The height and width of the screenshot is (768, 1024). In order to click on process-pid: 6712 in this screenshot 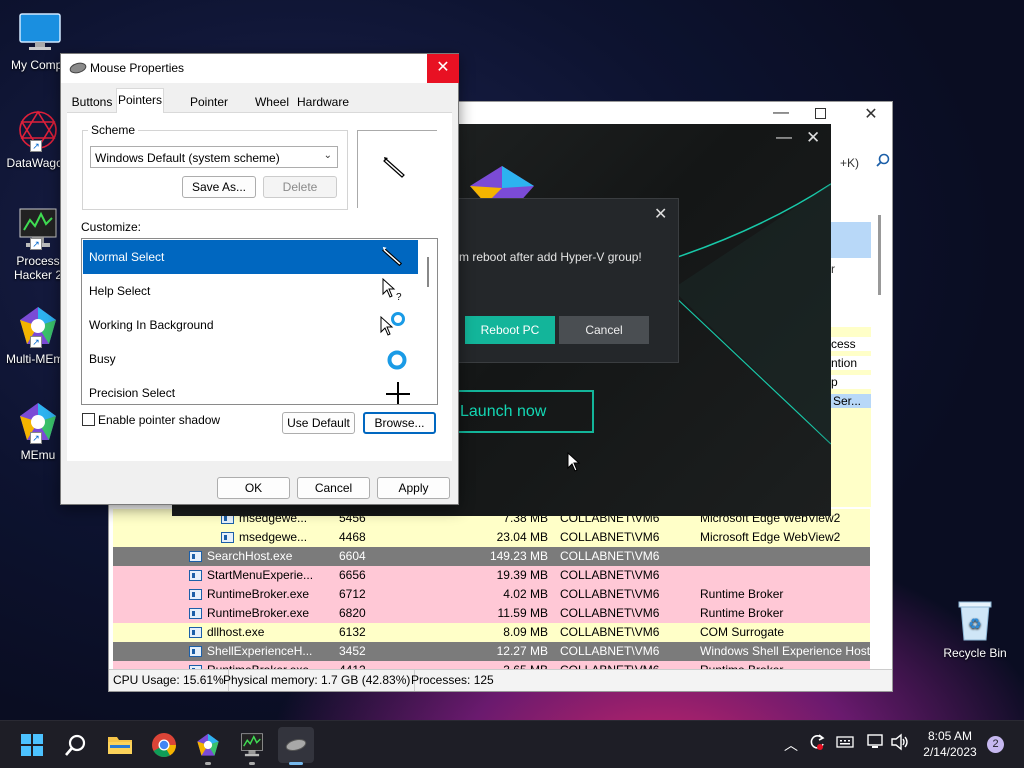, I will do `click(352, 594)`.